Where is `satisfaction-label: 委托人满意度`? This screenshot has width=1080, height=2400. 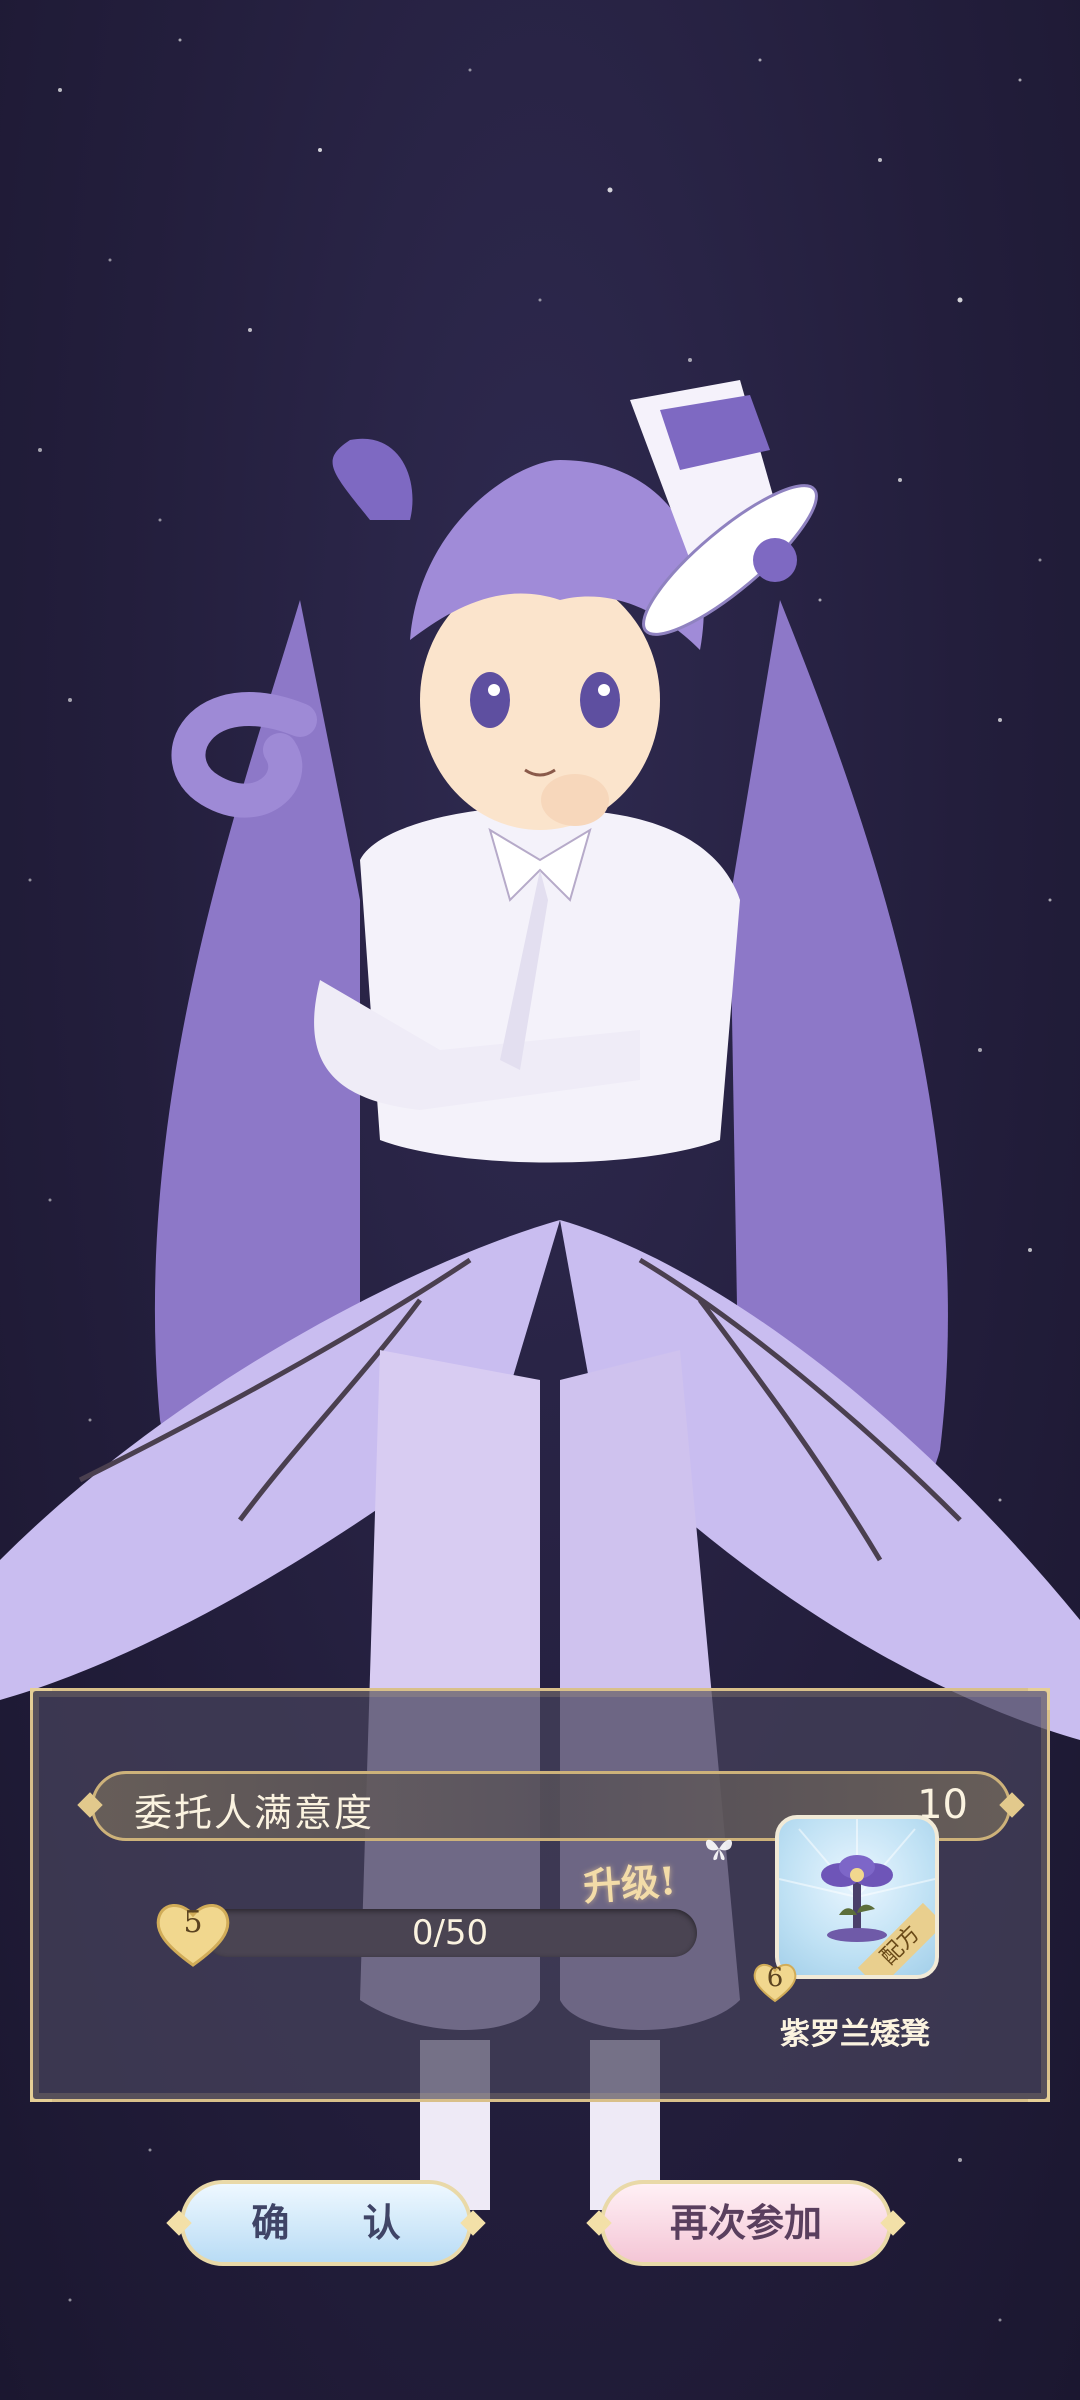
satisfaction-label: 委托人满意度 is located at coordinates (254, 1813).